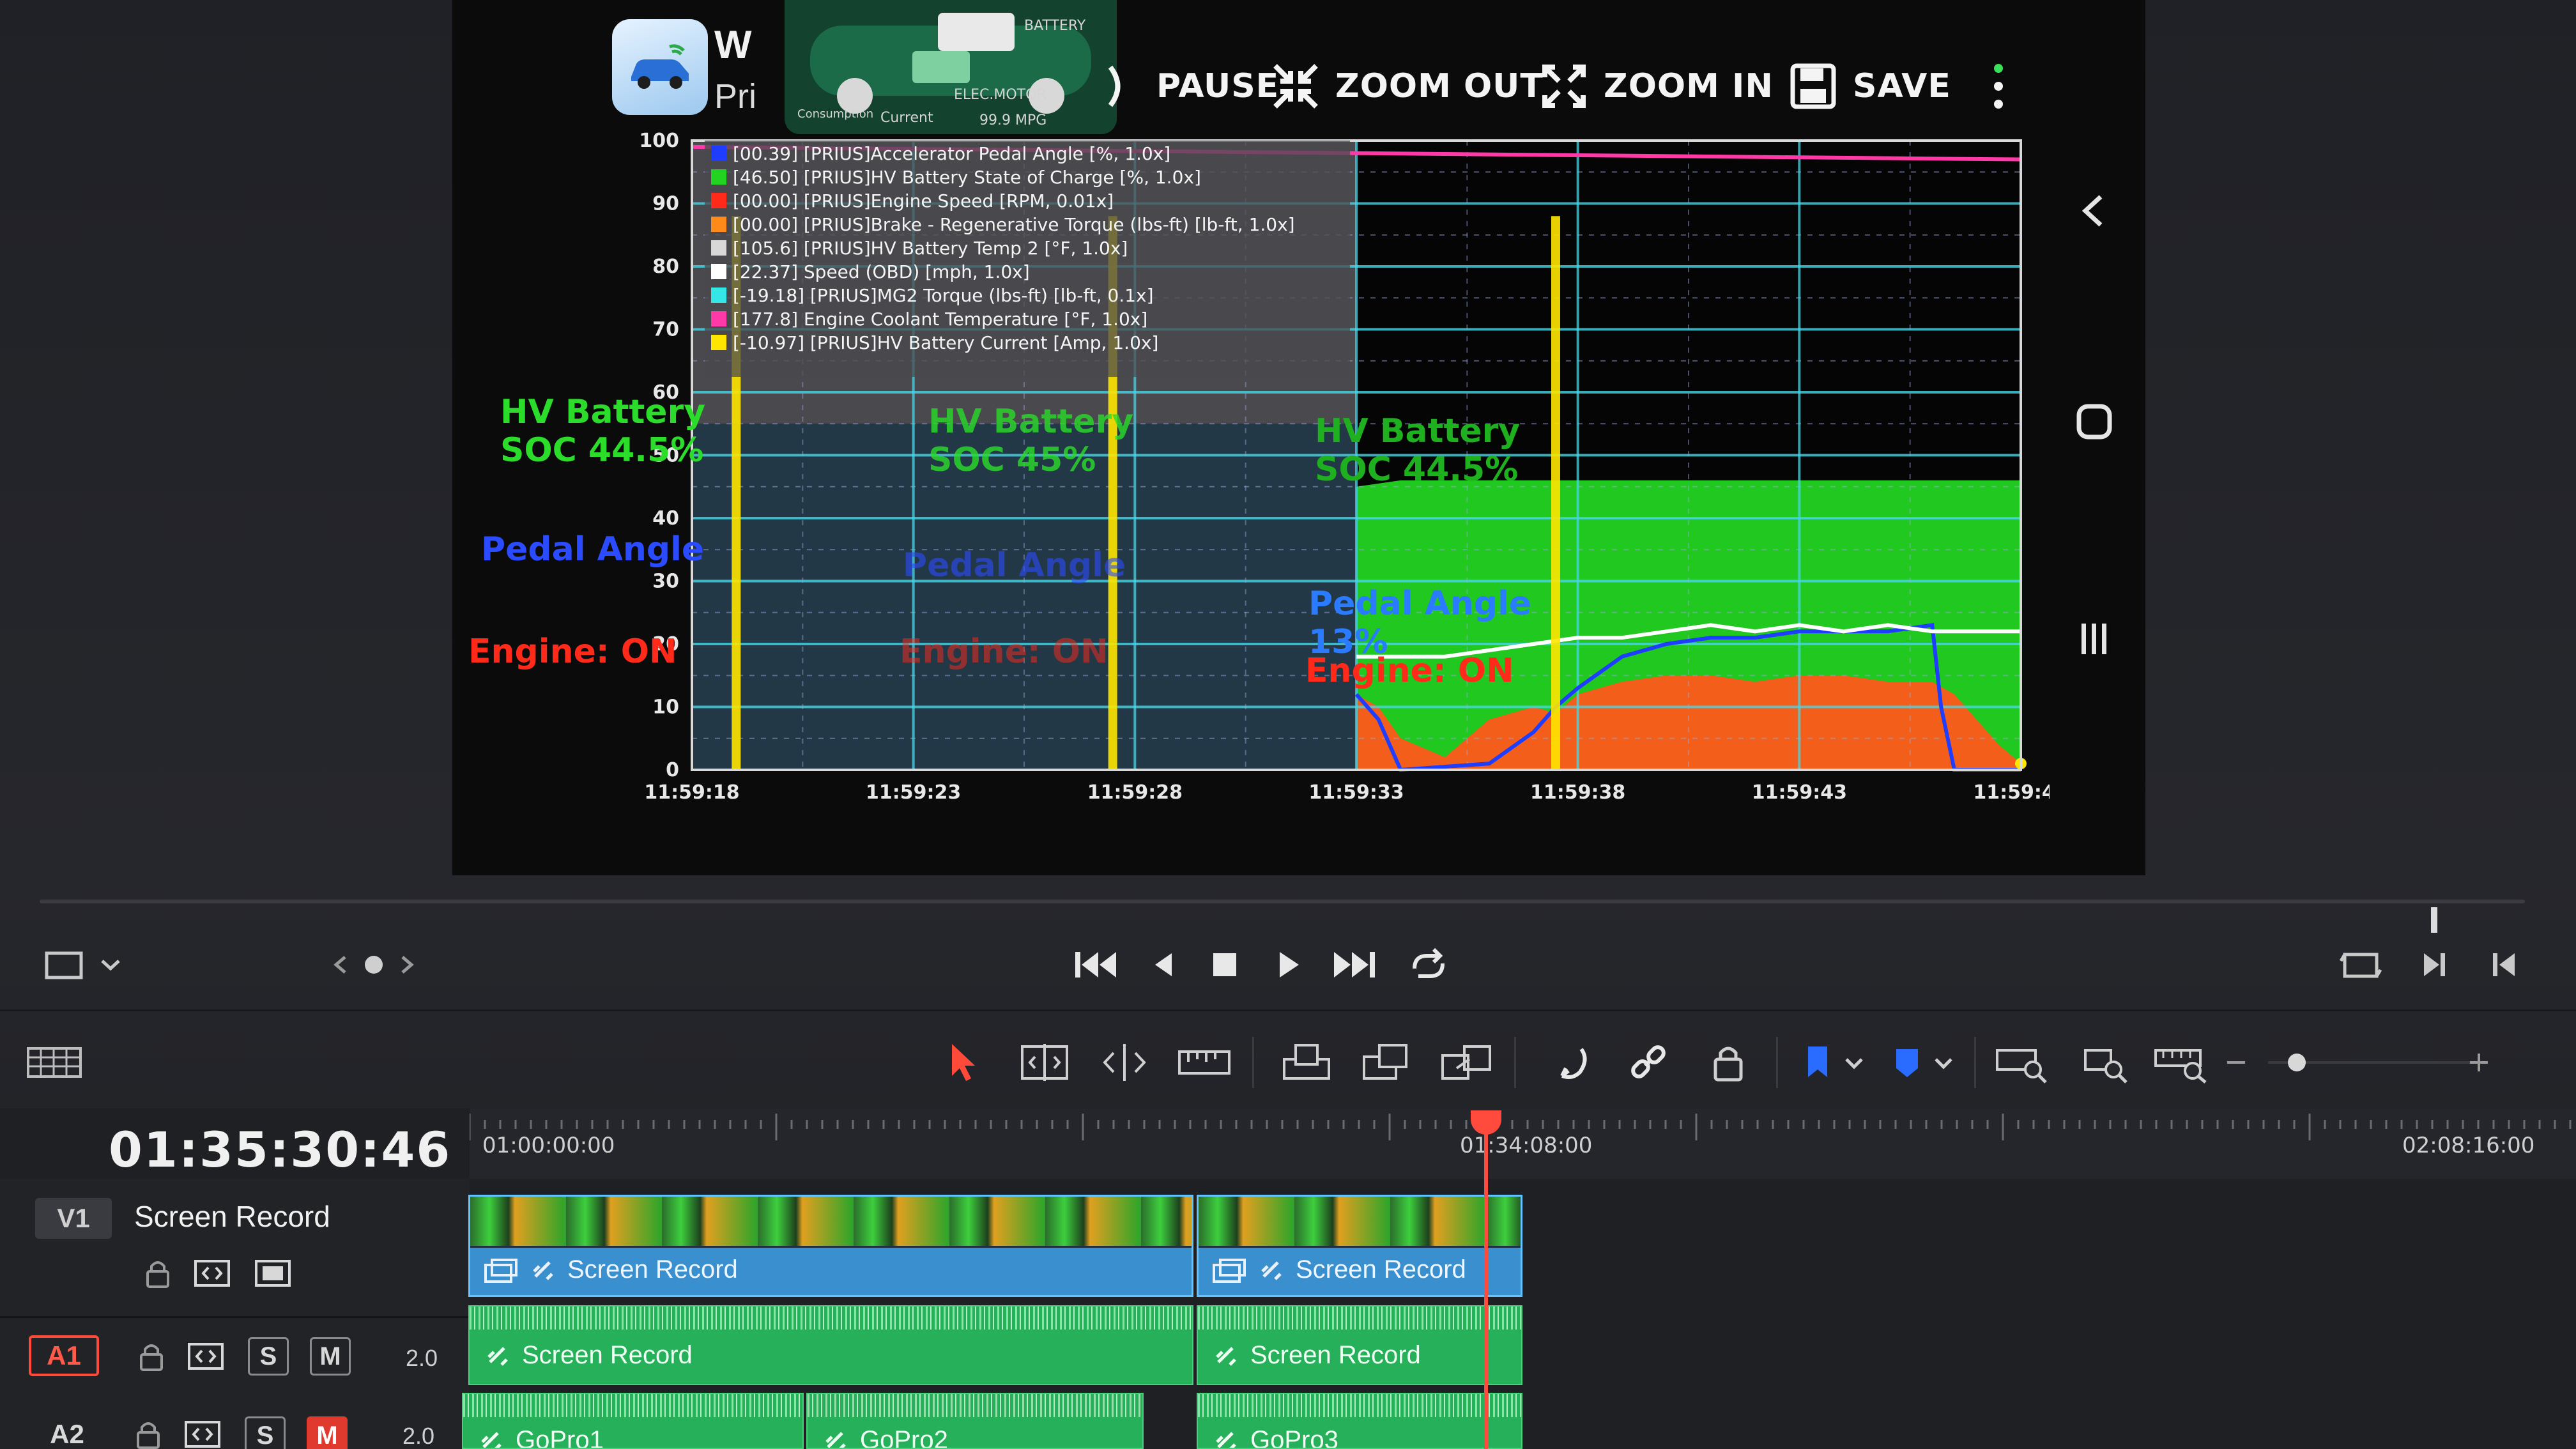  What do you see at coordinates (1004, 651) in the screenshot?
I see `engine-label-mid: Engine: ON` at bounding box center [1004, 651].